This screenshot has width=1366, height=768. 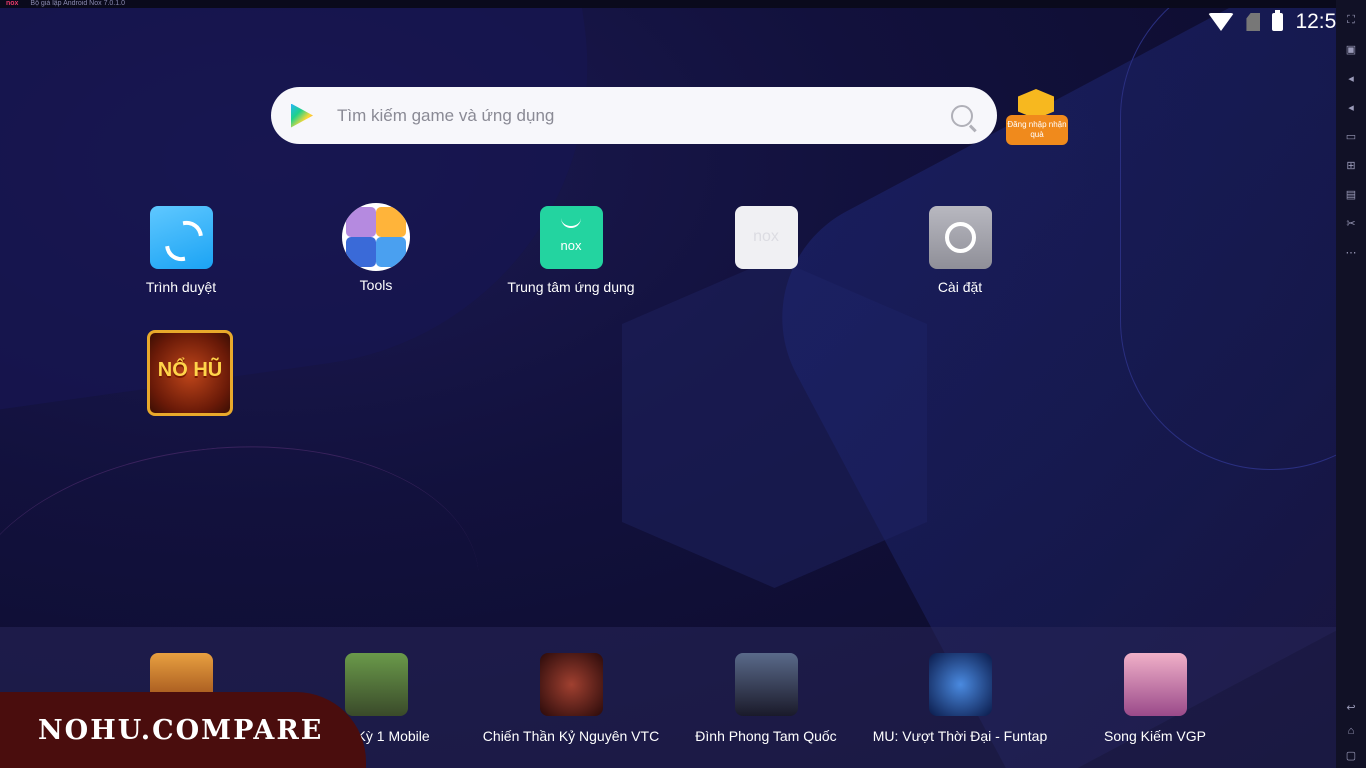 What do you see at coordinates (1228, 239) in the screenshot?
I see `background-arc` at bounding box center [1228, 239].